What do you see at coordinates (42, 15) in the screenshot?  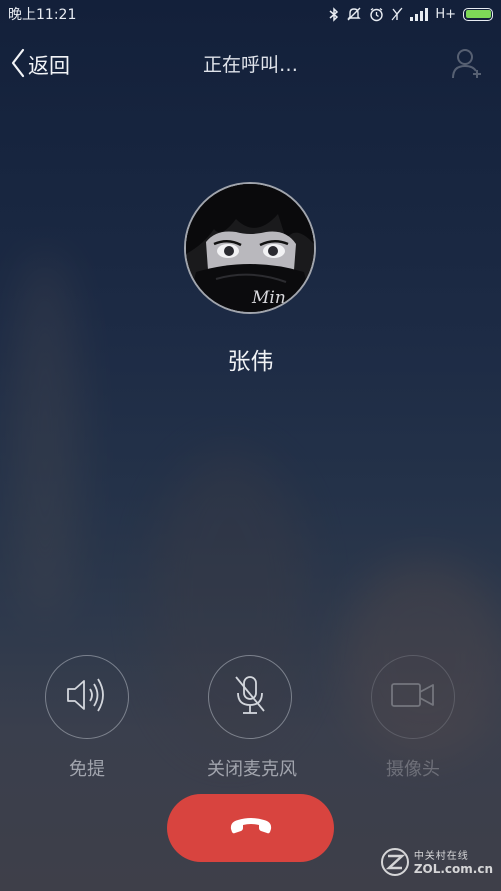 I see `status-time: 晚上11:21` at bounding box center [42, 15].